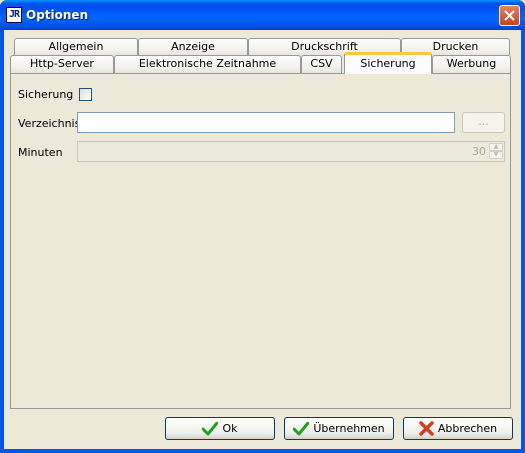 The width and height of the screenshot is (525, 453). I want to click on apply-label: Übernehmen, so click(349, 428).